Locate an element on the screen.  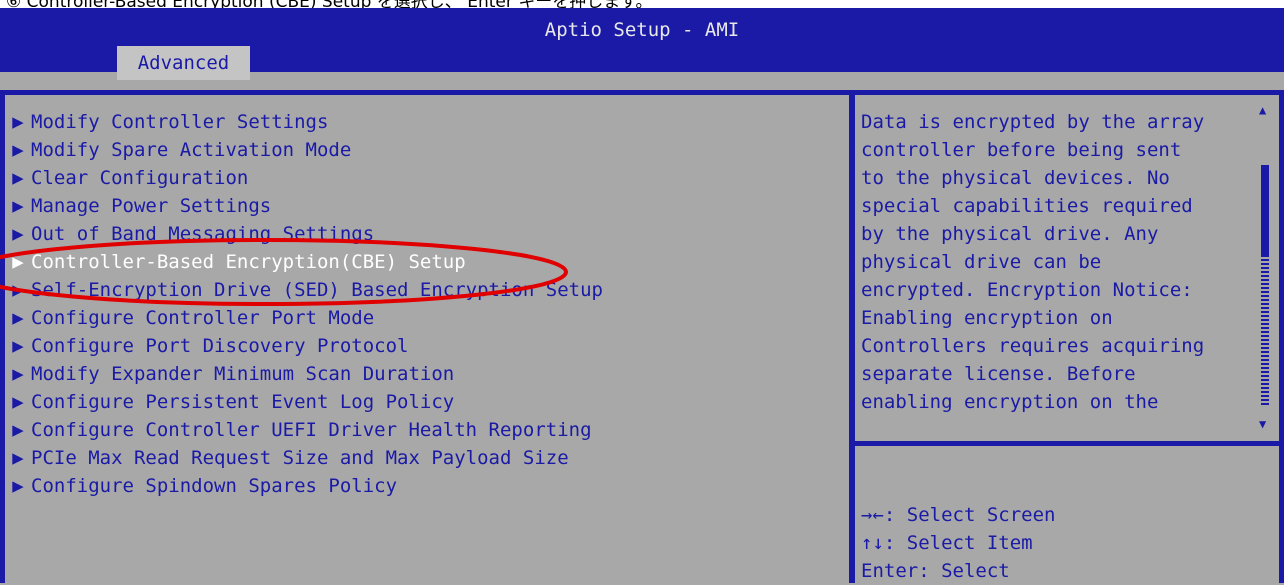
help-text-line: encrypted. Encryption Notice: is located at coordinates (1027, 290).